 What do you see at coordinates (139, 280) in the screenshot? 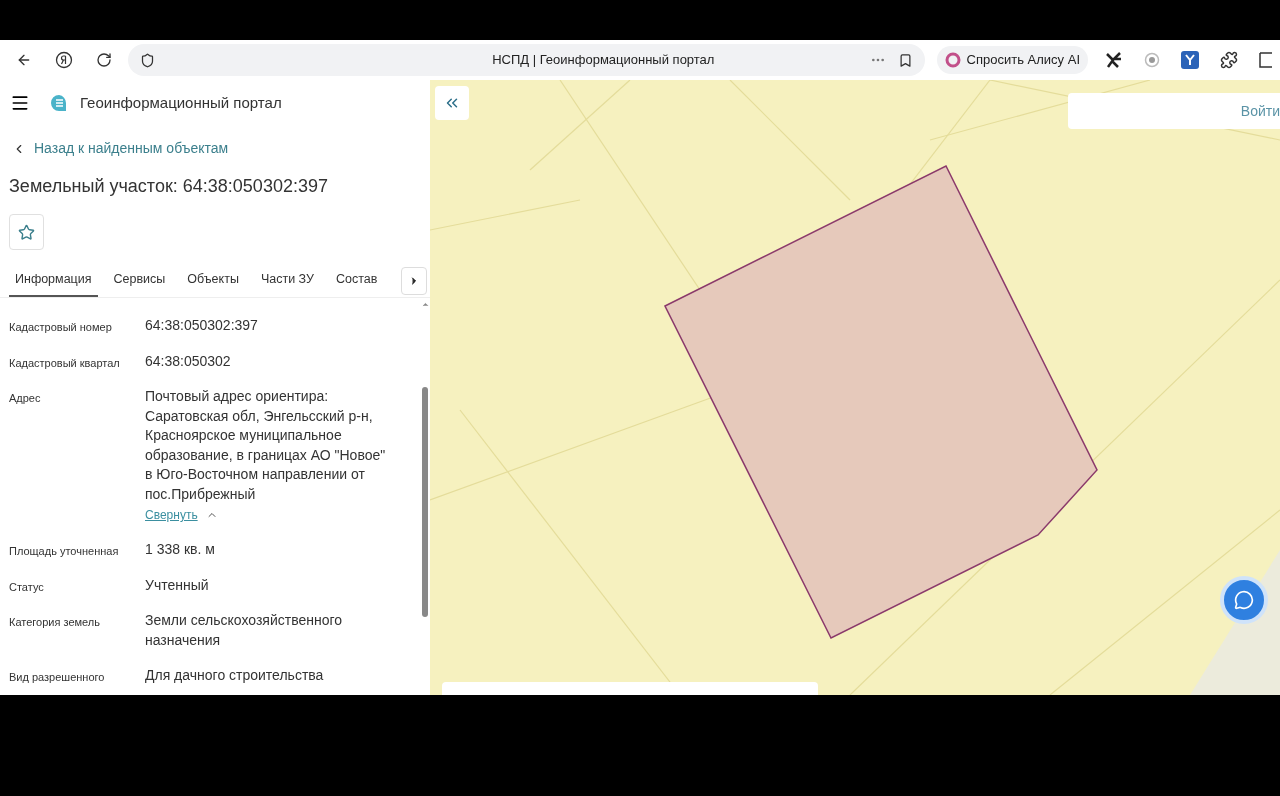
I see `tab: Сервисы` at bounding box center [139, 280].